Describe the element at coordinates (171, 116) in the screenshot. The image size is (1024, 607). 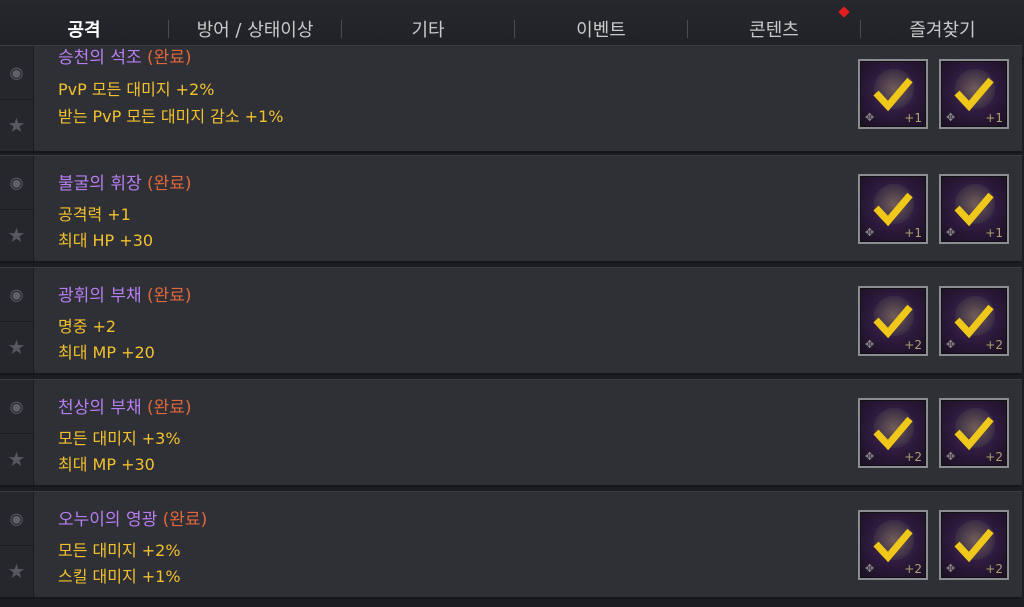
I see `entry-stat: 받는 PvP 모든 대미지 감소 +1%` at that location.